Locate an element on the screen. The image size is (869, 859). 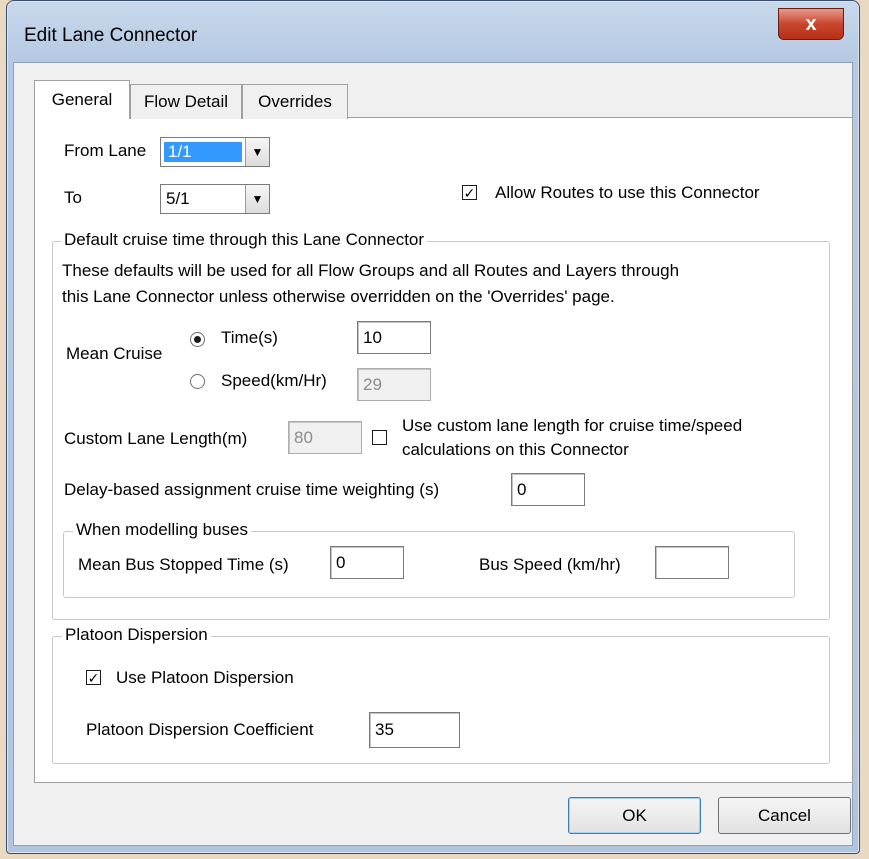
use-platoon-label: Use Platoon Dispersion is located at coordinates (205, 677).